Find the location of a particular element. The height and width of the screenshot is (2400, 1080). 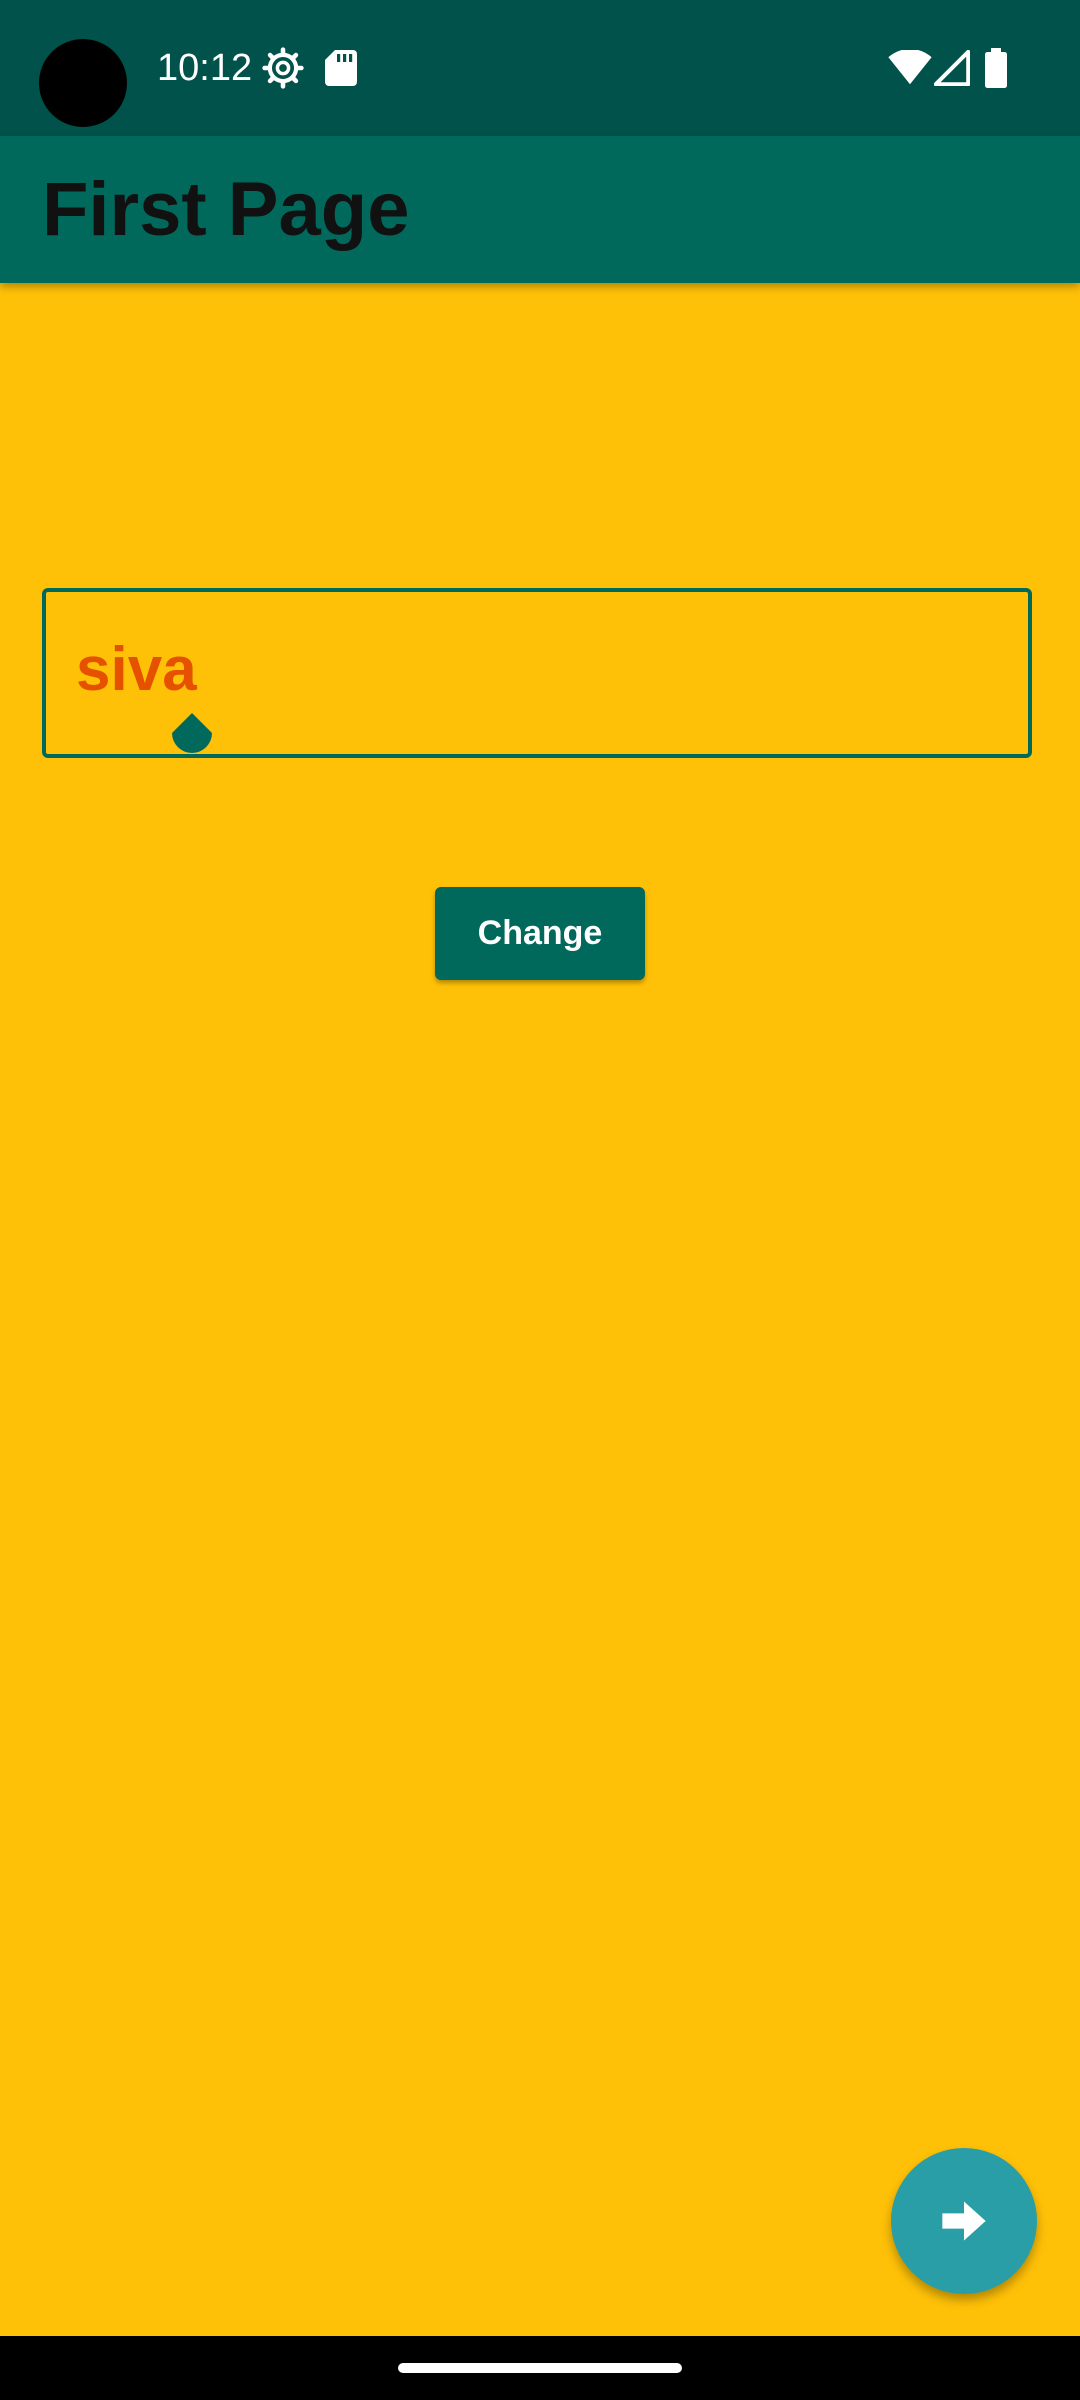

name-input-value: siva is located at coordinates (136, 670).